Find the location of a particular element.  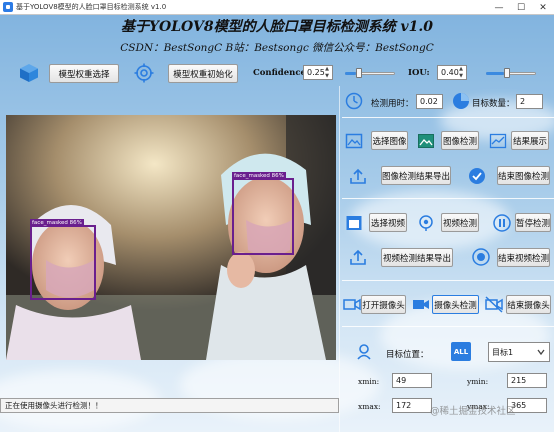

result-chart-icon is located at coordinates (498, 141).